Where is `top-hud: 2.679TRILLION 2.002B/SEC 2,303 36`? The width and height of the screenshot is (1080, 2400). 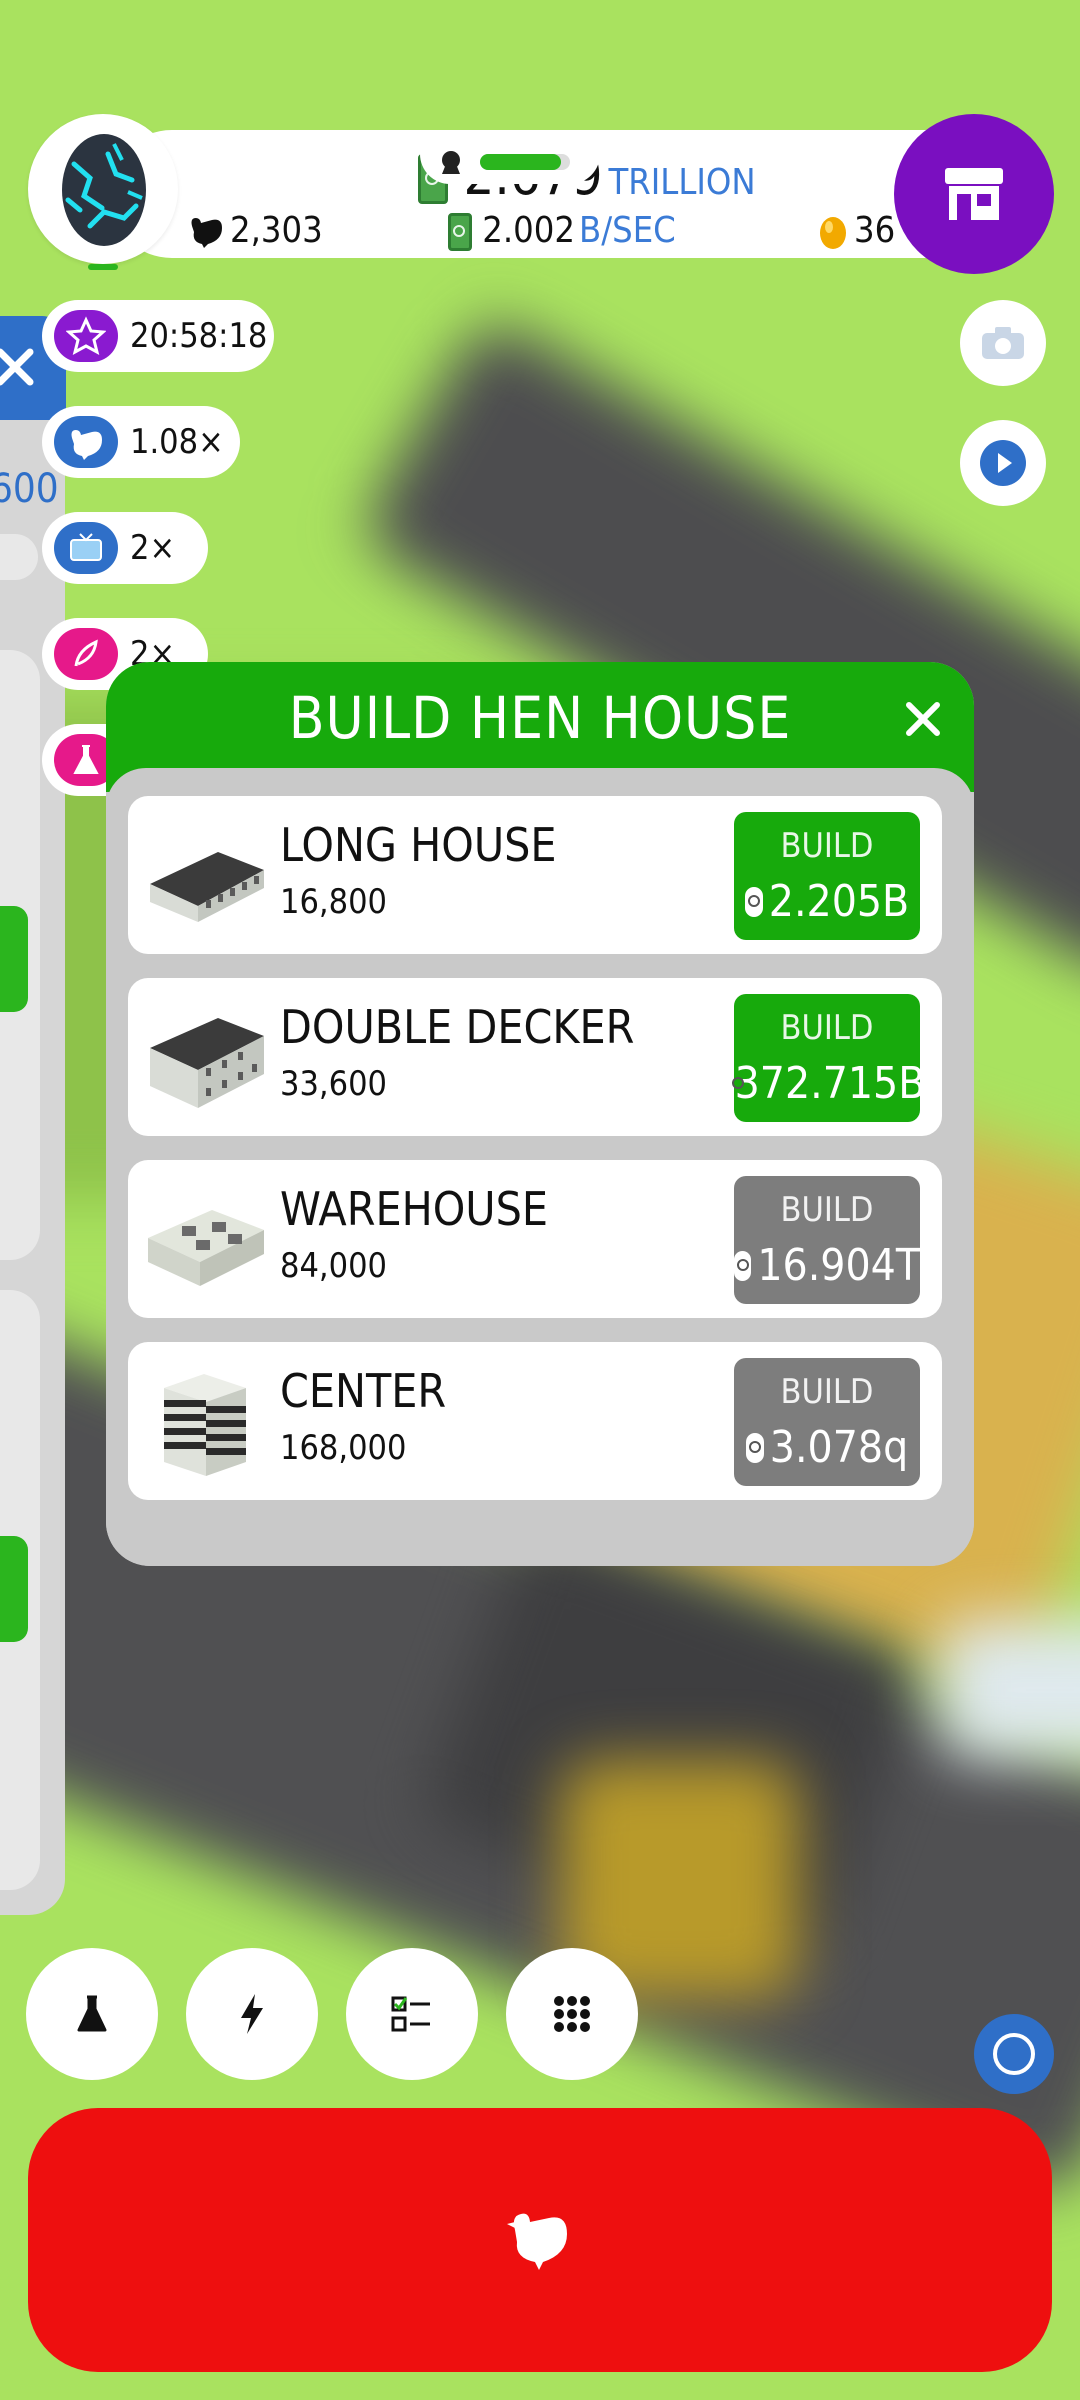
top-hud: 2.679TRILLION 2.002B/SEC 2,303 36 is located at coordinates (528, 192).